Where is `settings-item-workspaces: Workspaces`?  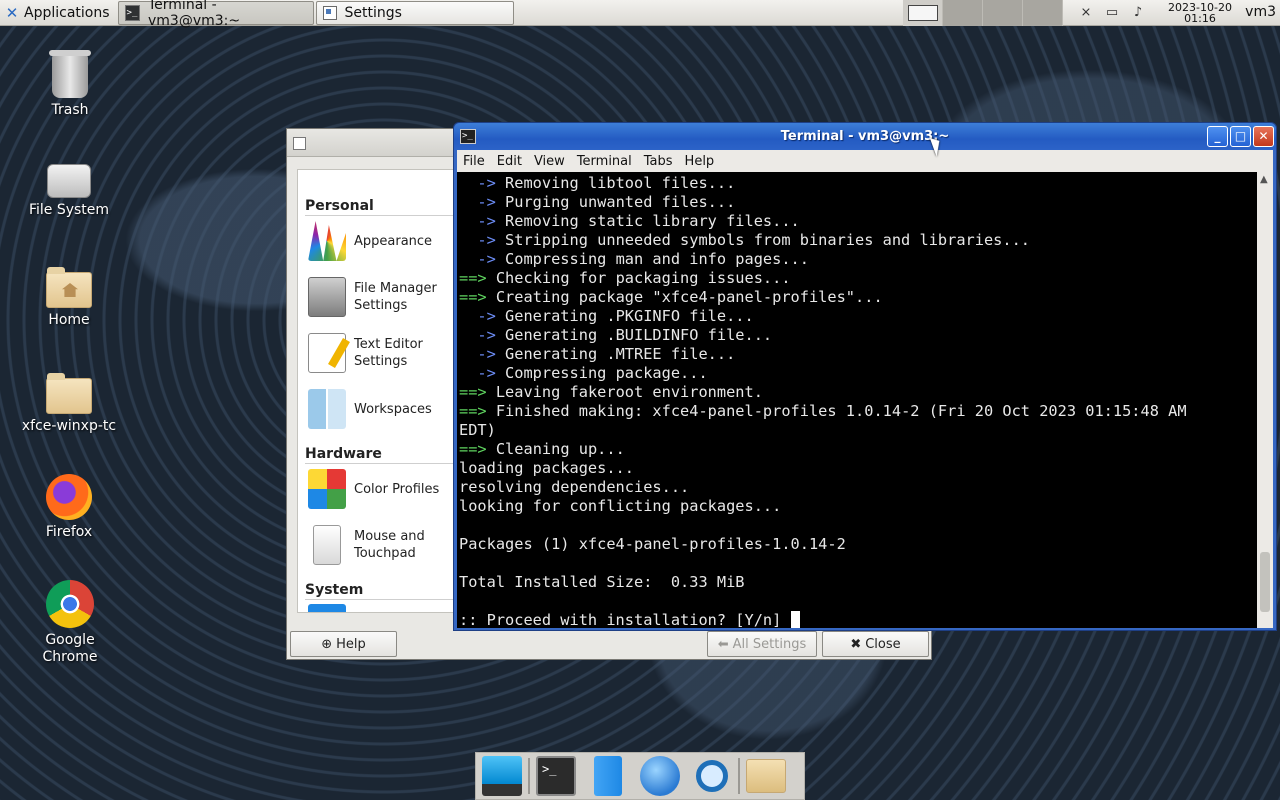 settings-item-workspaces: Workspaces is located at coordinates (382, 409).